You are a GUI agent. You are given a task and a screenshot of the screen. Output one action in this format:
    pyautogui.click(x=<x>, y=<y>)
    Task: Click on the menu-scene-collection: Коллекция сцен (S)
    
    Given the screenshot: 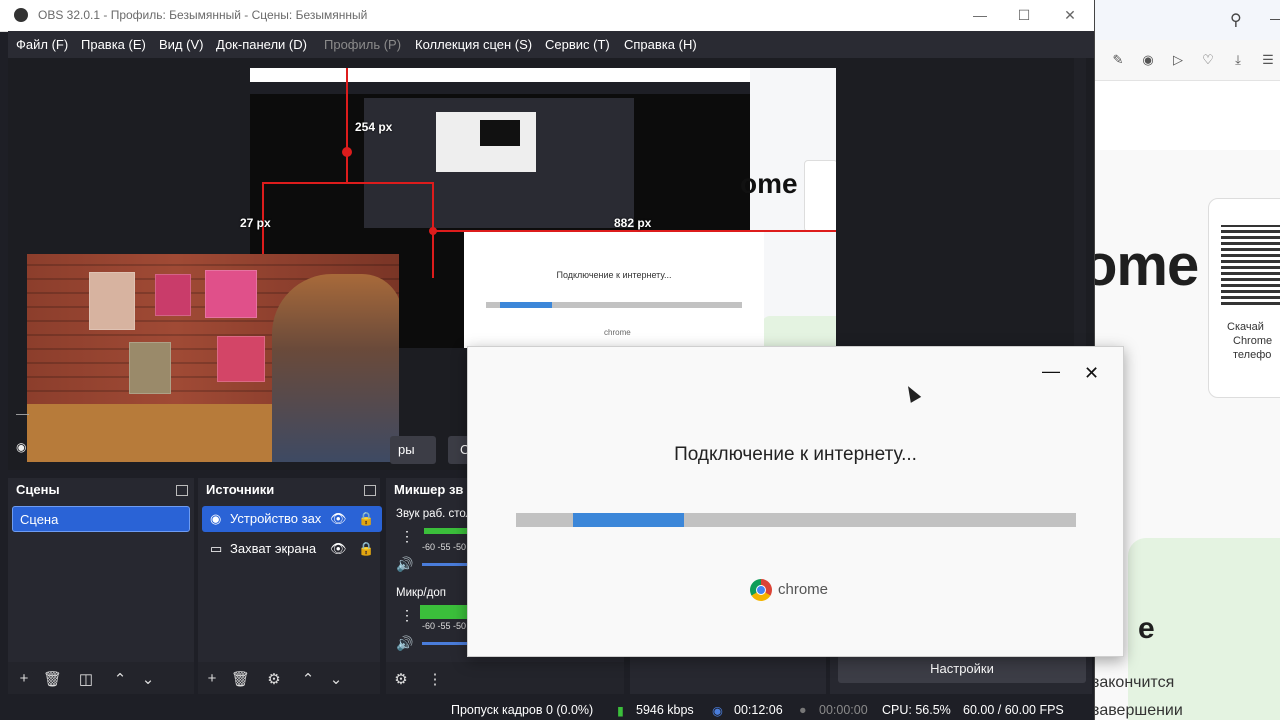 What is the action you would take?
    pyautogui.click(x=473, y=44)
    